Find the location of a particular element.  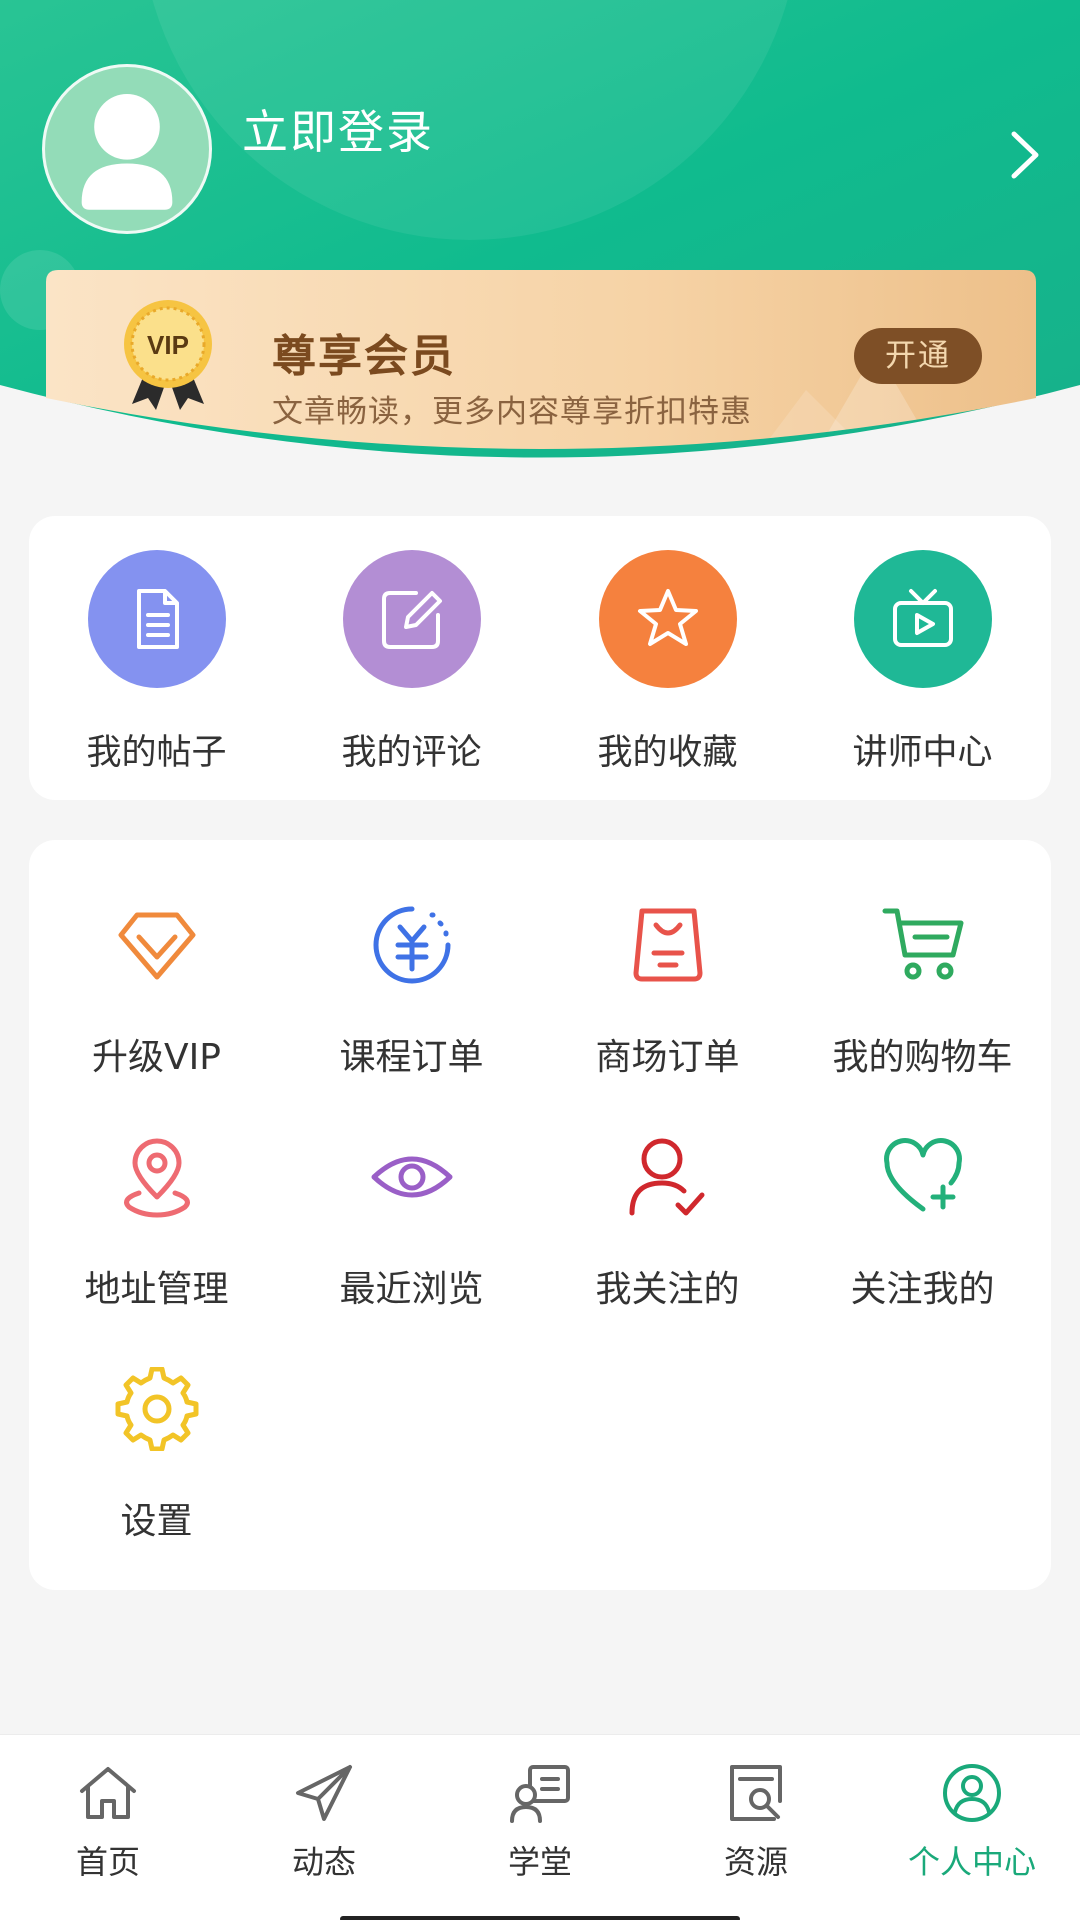

home-indicator is located at coordinates (540, 1918).